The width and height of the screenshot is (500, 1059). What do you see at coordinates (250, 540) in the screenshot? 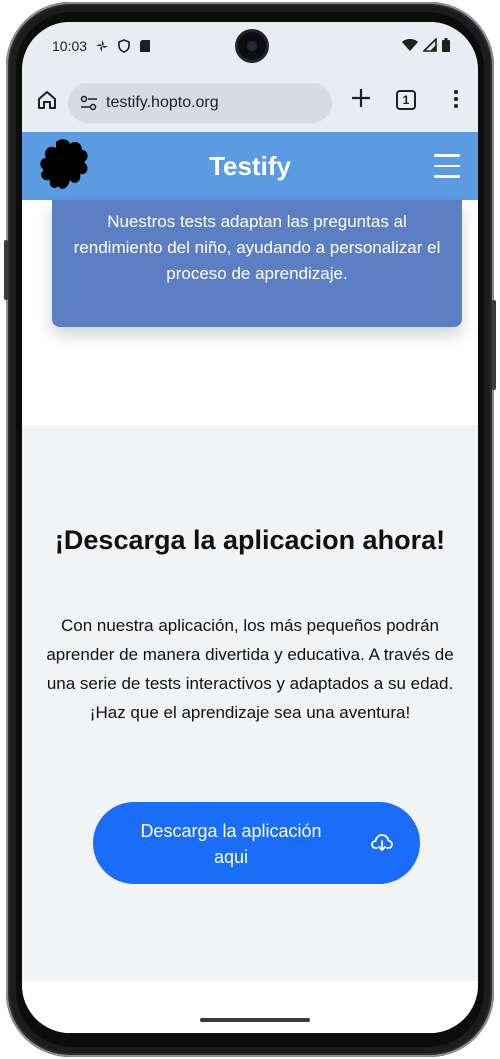
I see `download-heading: ¡Descarga la aplicacion ahora!` at bounding box center [250, 540].